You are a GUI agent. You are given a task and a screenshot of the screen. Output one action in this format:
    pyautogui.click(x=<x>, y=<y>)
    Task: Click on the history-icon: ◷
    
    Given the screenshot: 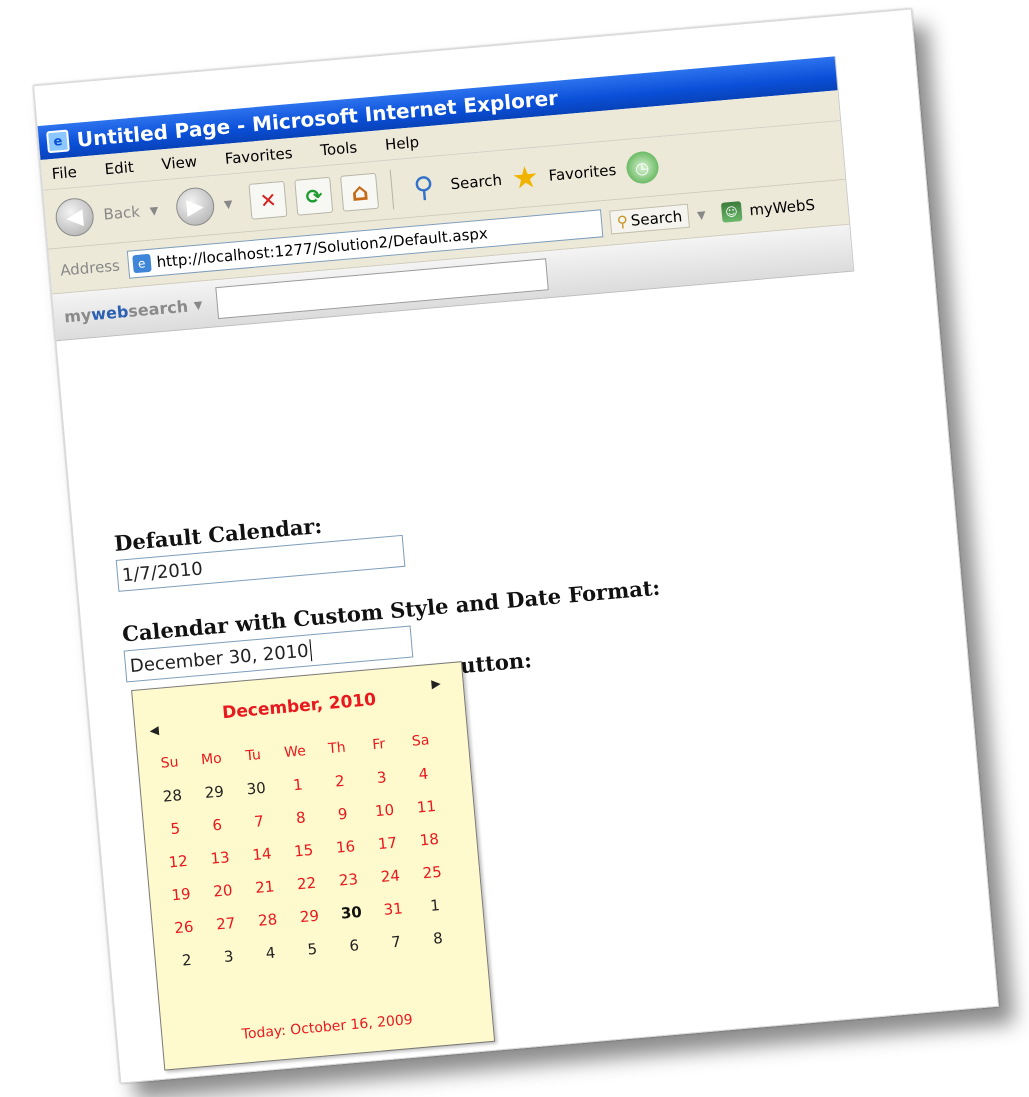 What is the action you would take?
    pyautogui.click(x=642, y=167)
    